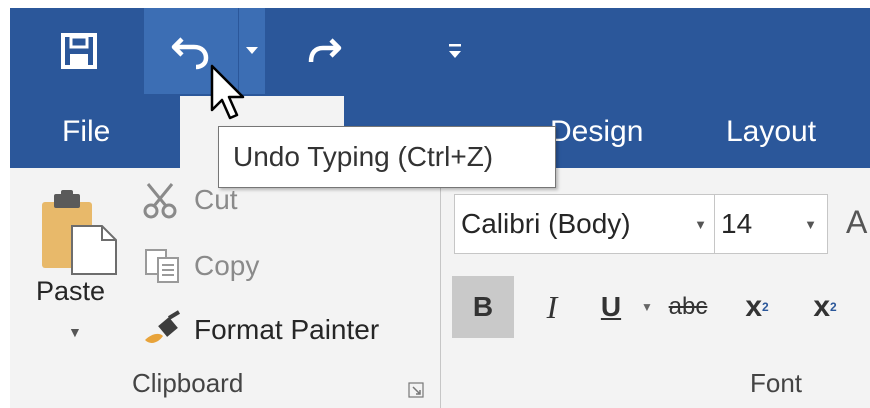 This screenshot has height=408, width=870. I want to click on dialog-launcher-icon, so click(416, 390).